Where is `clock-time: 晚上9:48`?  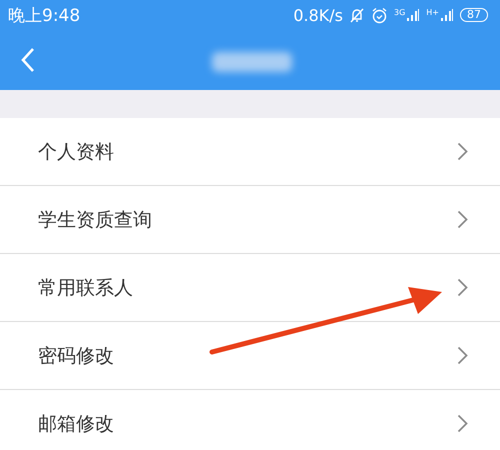
clock-time: 晚上9:48 is located at coordinates (44, 15).